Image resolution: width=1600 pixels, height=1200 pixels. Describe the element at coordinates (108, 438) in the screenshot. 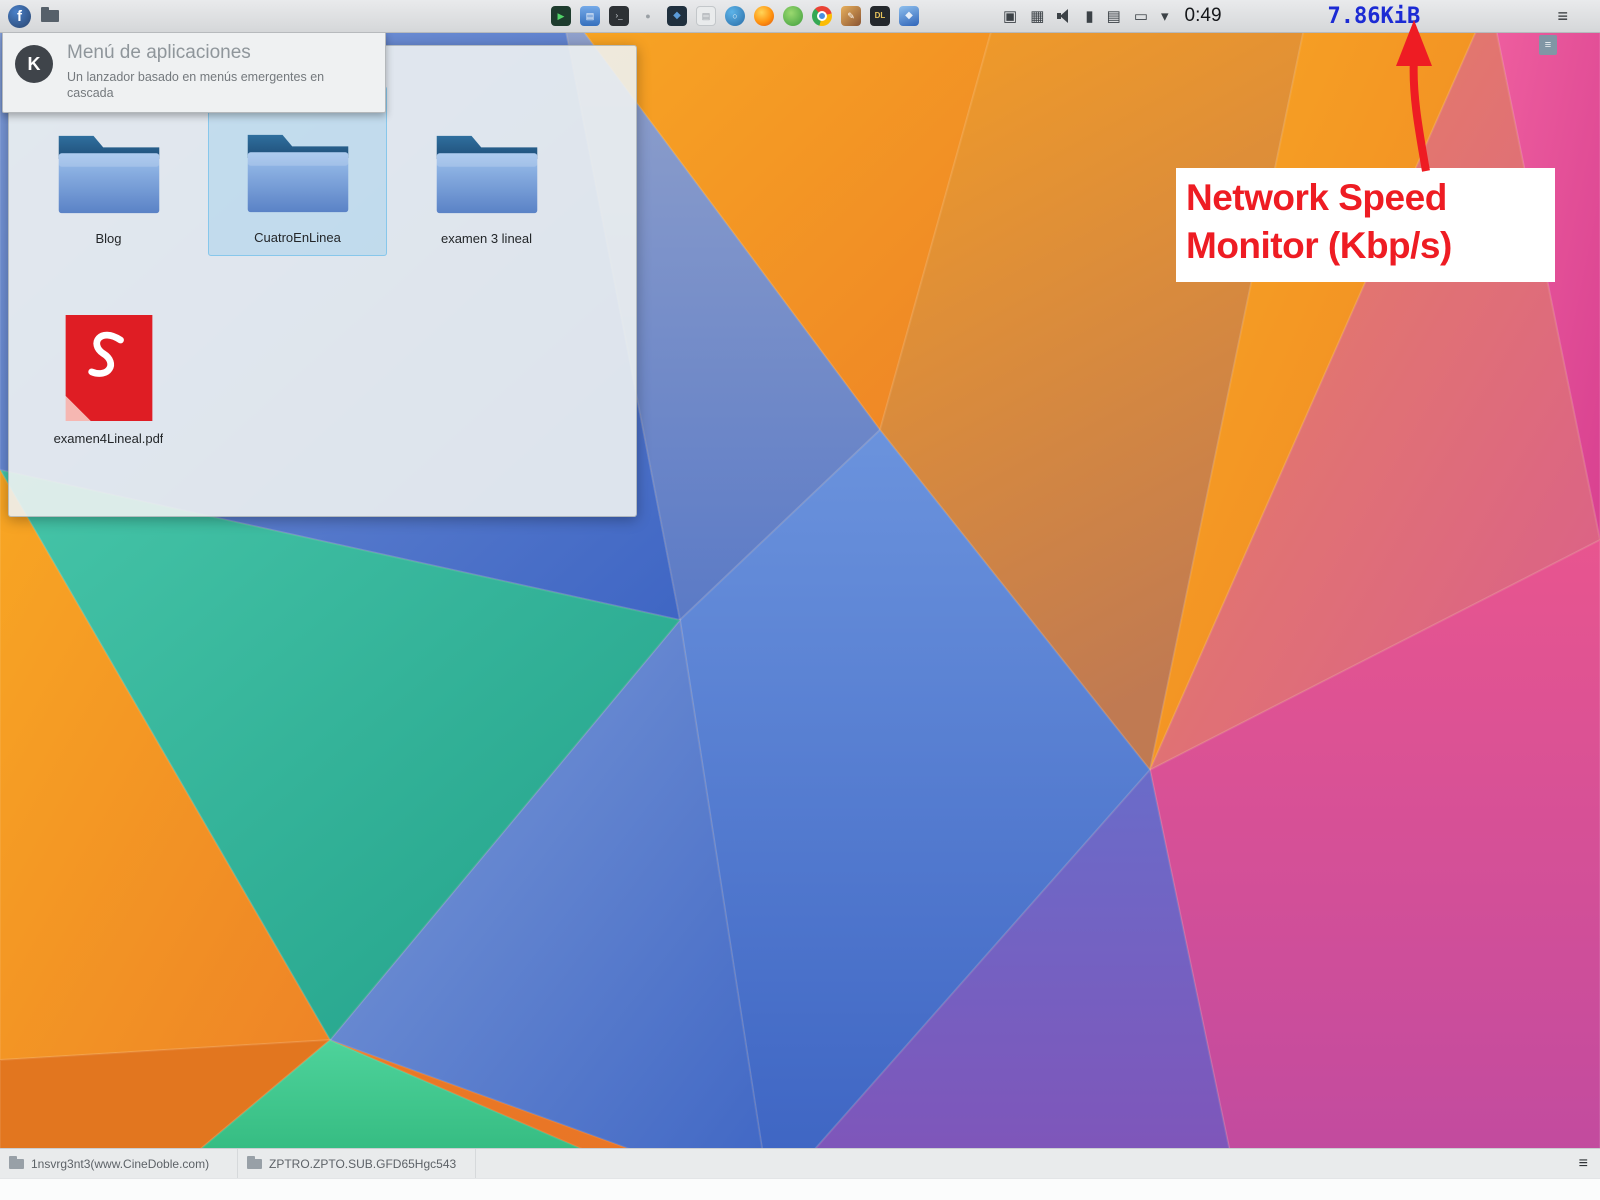

I see `item-label: examen4Lineal.pdf` at that location.